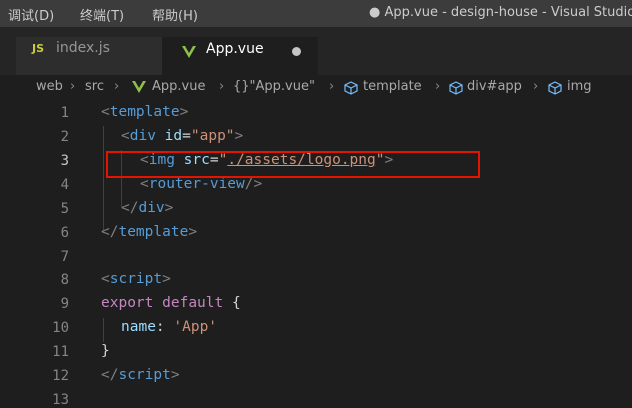 The image size is (632, 408). I want to click on tab-label: App.vue, so click(235, 49).